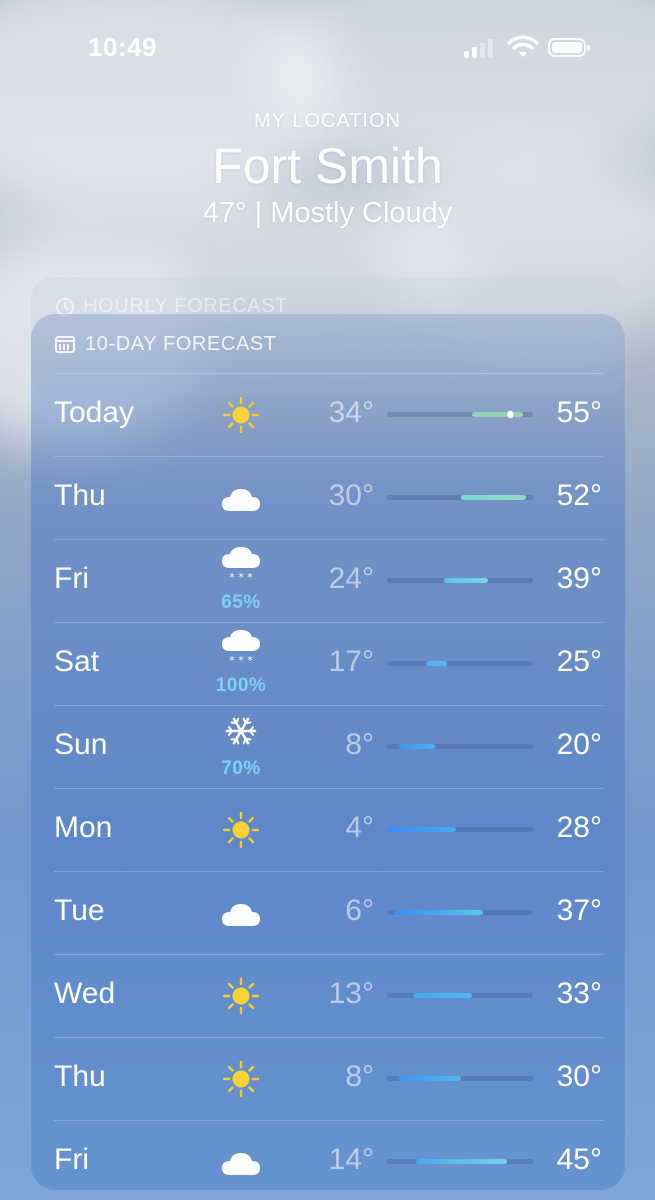  I want to click on forecast-row: Thu 30° 52°, so click(328, 497).